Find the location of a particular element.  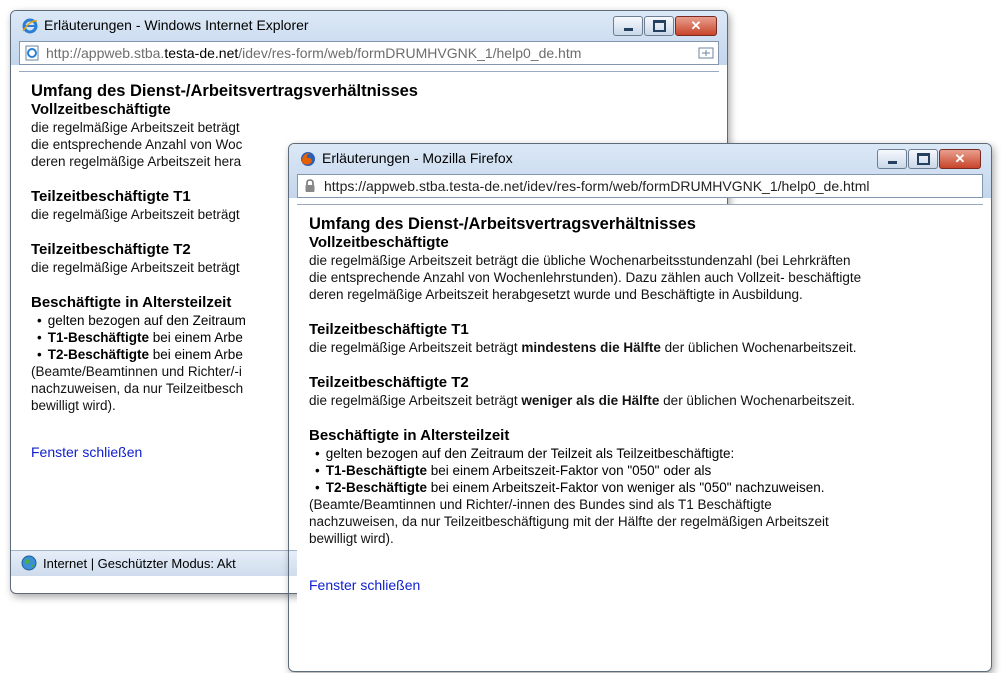

lock-icon is located at coordinates (310, 185).